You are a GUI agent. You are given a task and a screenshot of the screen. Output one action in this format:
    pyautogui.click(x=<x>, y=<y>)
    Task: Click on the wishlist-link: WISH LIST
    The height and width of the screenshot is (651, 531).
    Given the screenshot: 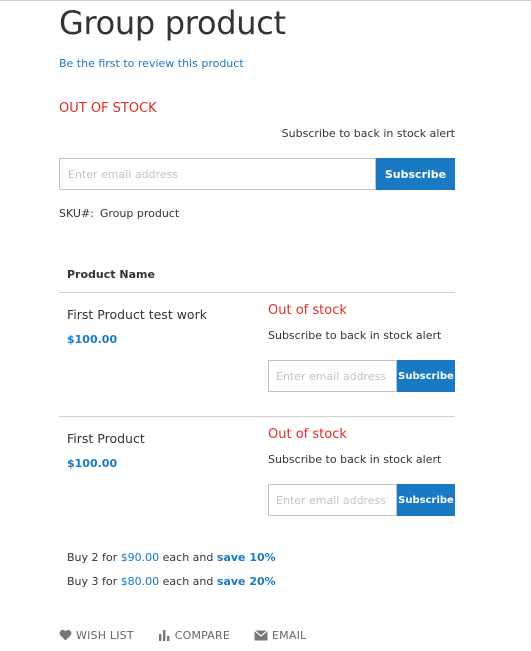 What is the action you would take?
    pyautogui.click(x=96, y=635)
    